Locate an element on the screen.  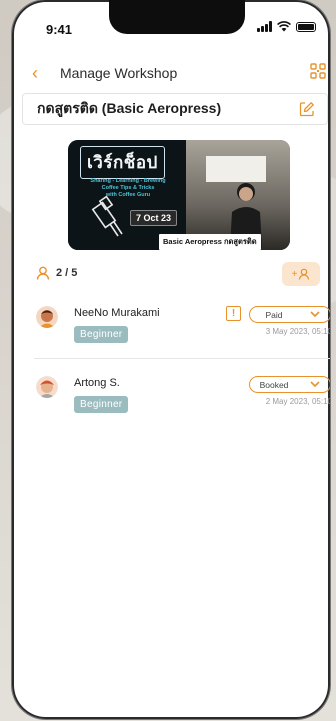
alert-icon: ! is located at coordinates (233, 313).